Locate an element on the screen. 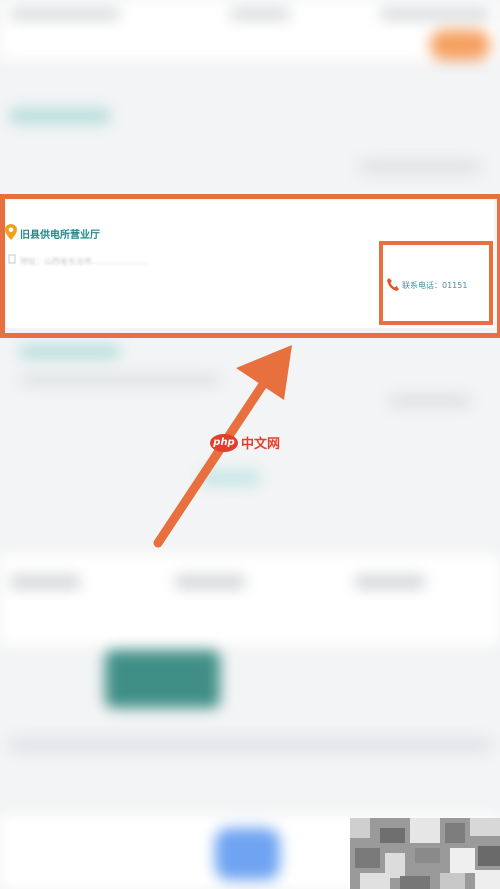 The width and height of the screenshot is (500, 889). blurred-panel is located at coordinates (250, 600).